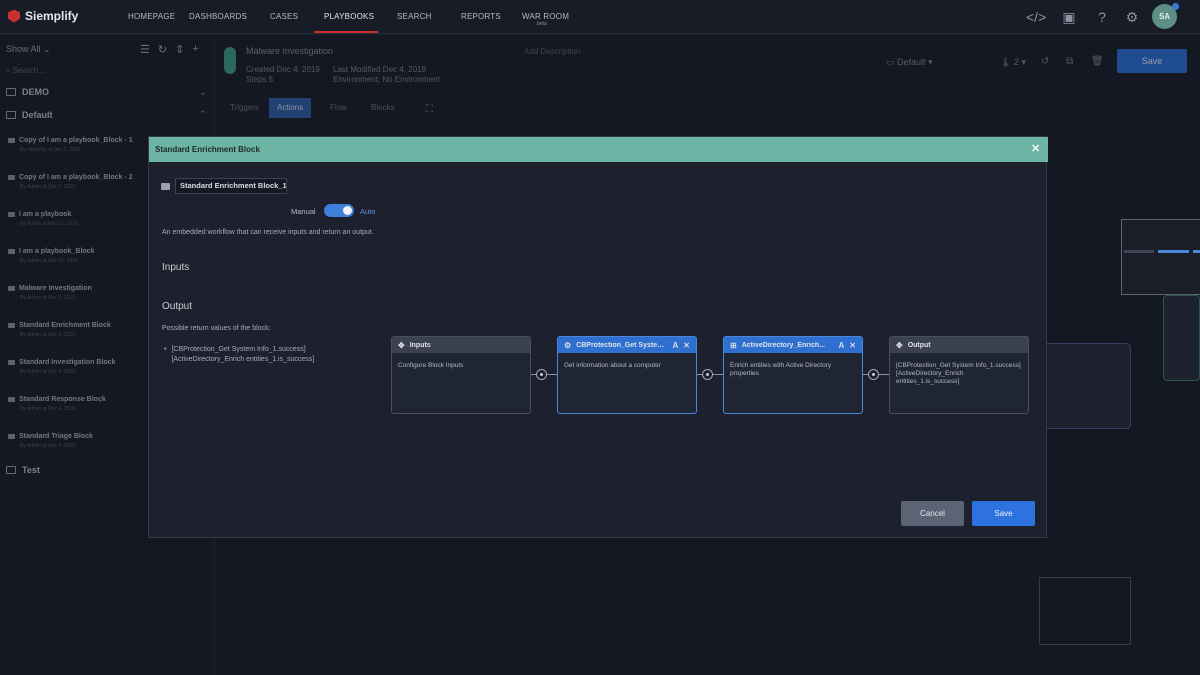 This screenshot has width=1200, height=675. What do you see at coordinates (216, 328) in the screenshot?
I see `output-subtitle: Possible return values of the block:` at bounding box center [216, 328].